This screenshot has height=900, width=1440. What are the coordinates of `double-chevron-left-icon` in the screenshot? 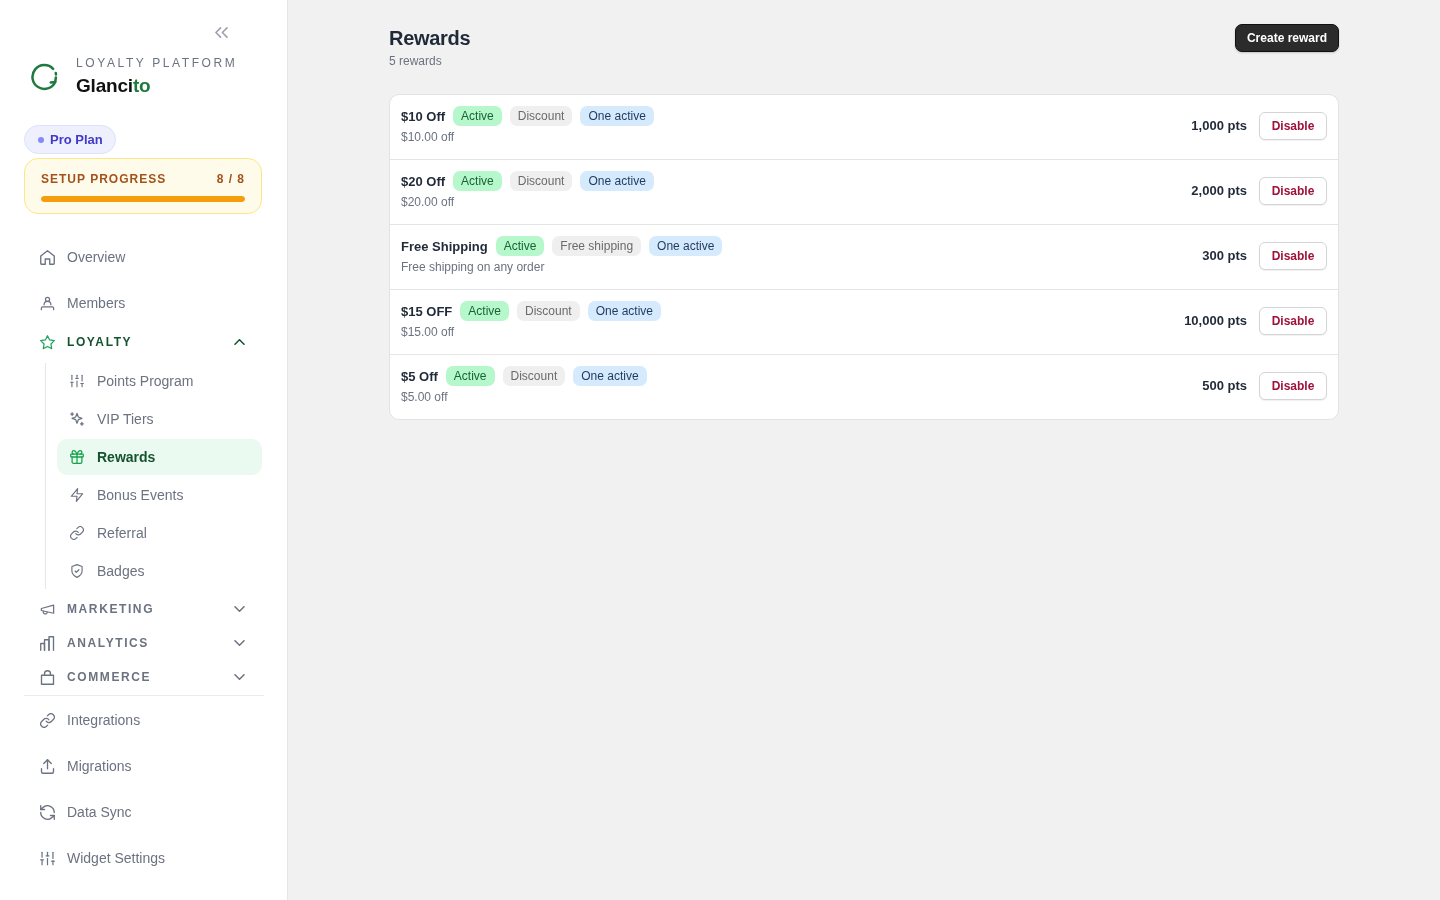 It's located at (221, 32).